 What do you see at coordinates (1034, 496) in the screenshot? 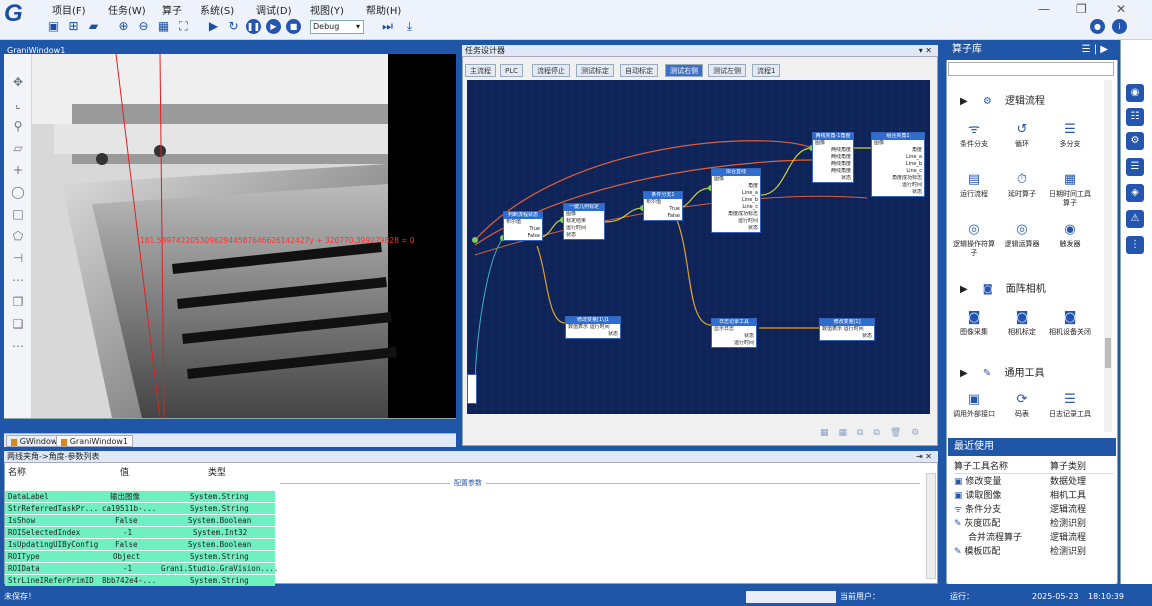
I see `recent-row: ▣ 读取图像 相机工具` at bounding box center [1034, 496].